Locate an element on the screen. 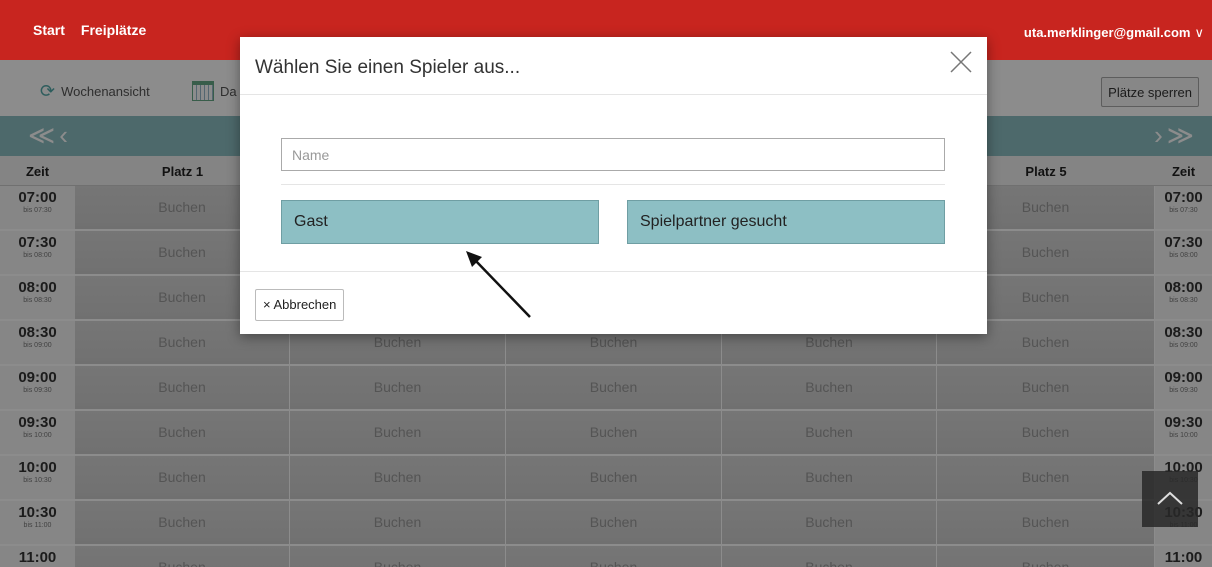 This screenshot has width=1212, height=567. scroll-to-top-button is located at coordinates (1170, 499).